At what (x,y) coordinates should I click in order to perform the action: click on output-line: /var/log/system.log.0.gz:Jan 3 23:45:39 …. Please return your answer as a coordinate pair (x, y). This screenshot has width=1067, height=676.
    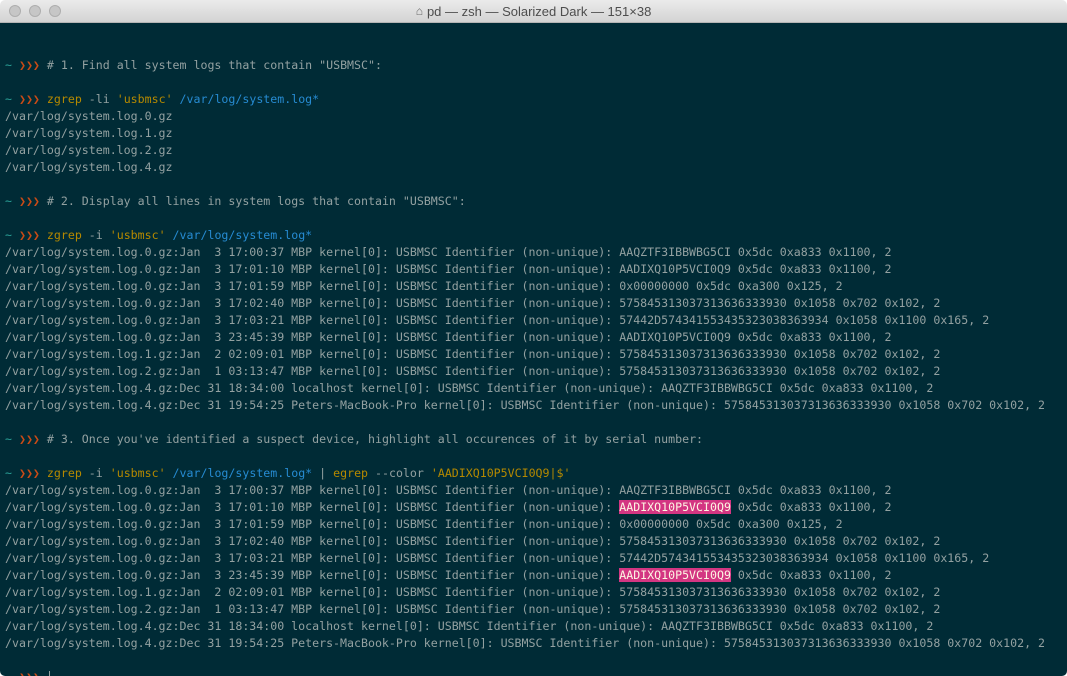
    Looking at the image, I should click on (536, 337).